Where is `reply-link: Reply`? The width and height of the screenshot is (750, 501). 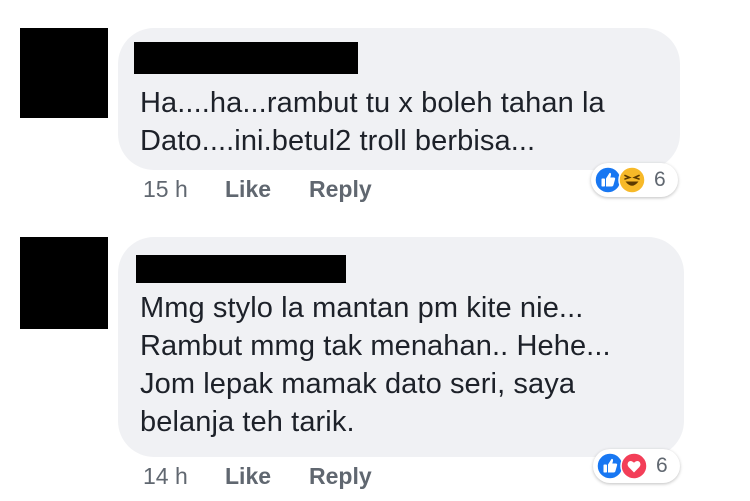
reply-link: Reply is located at coordinates (340, 476).